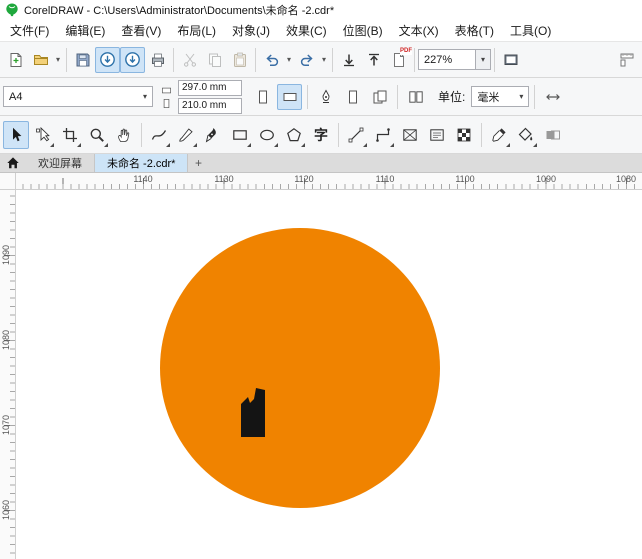  What do you see at coordinates (141, 30) in the screenshot?
I see `menu-view: 查看(V)` at bounding box center [141, 30].